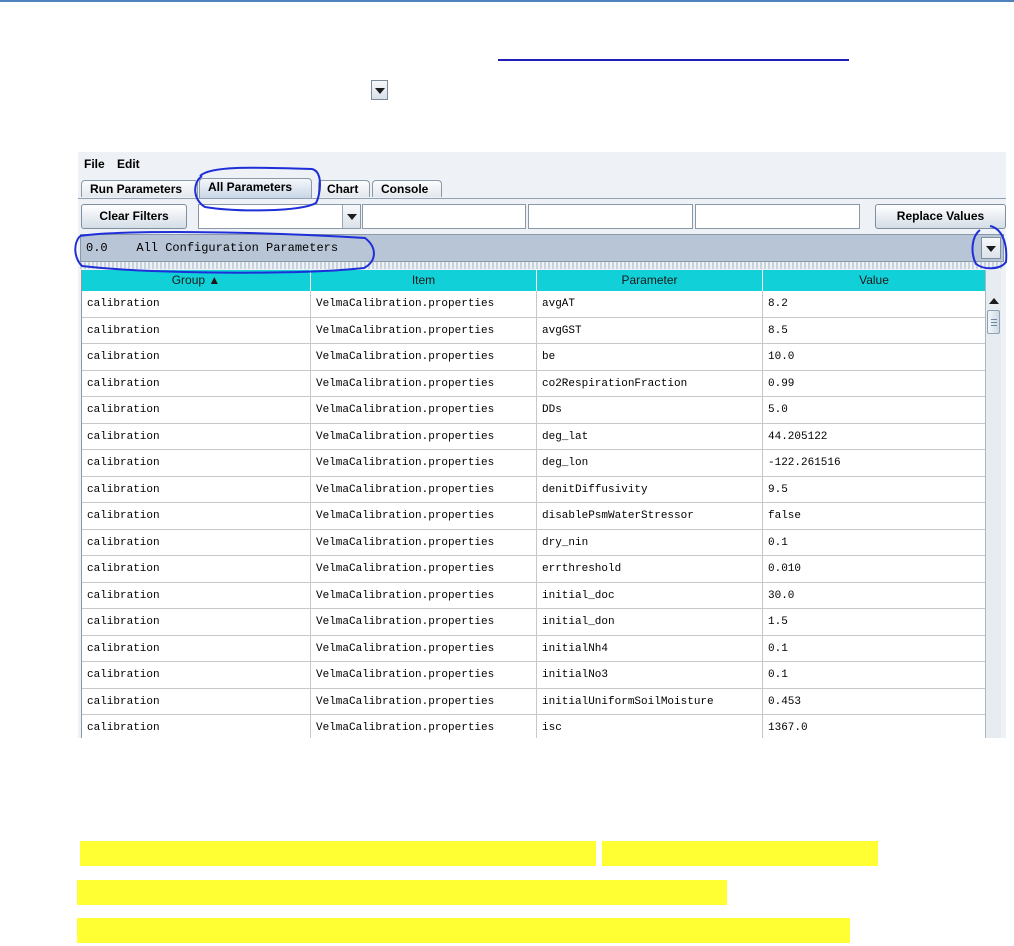 Image resolution: width=1014 pixels, height=946 pixels. What do you see at coordinates (650, 542) in the screenshot?
I see `cell-parameter: dry_nin` at bounding box center [650, 542].